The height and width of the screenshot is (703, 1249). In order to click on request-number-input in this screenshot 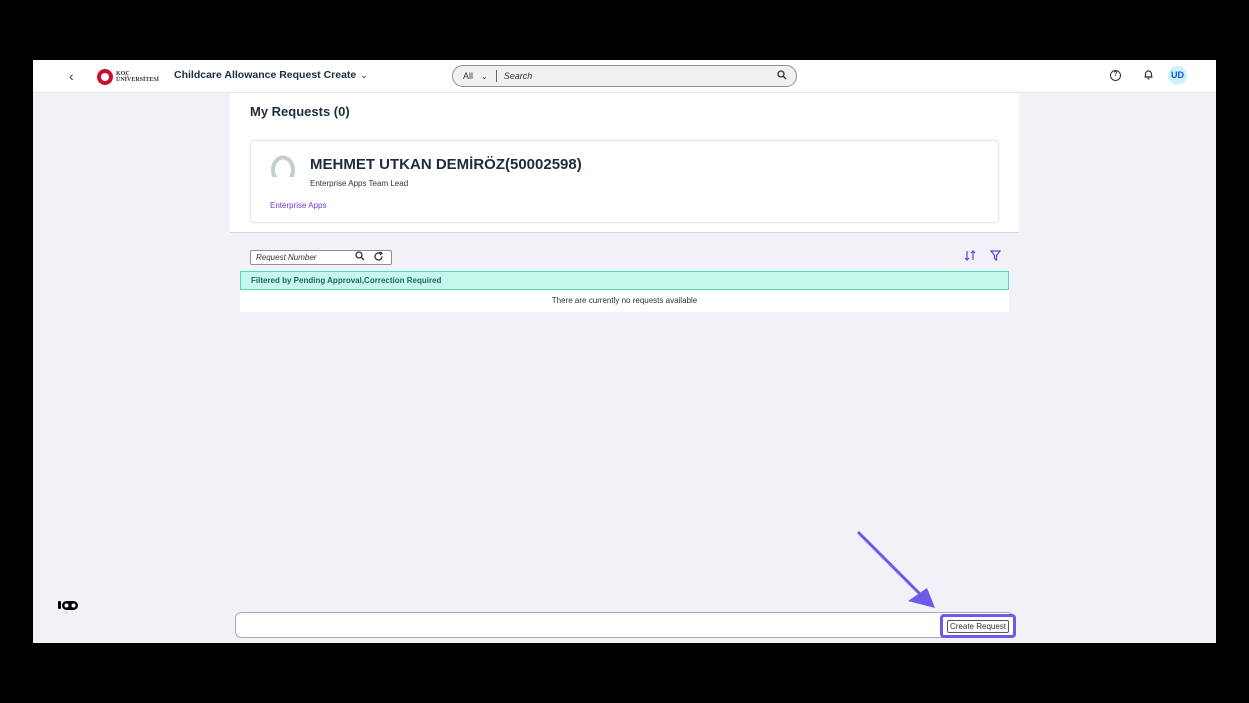, I will do `click(301, 257)`.